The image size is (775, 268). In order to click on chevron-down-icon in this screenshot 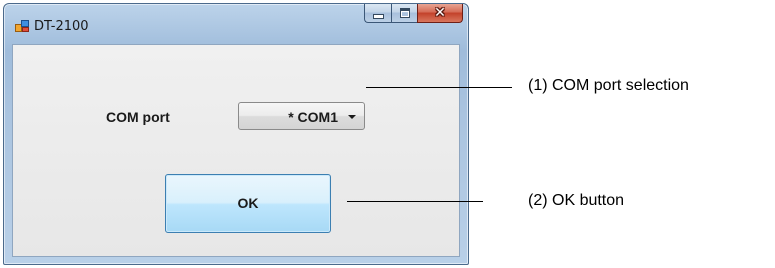, I will do `click(352, 117)`.